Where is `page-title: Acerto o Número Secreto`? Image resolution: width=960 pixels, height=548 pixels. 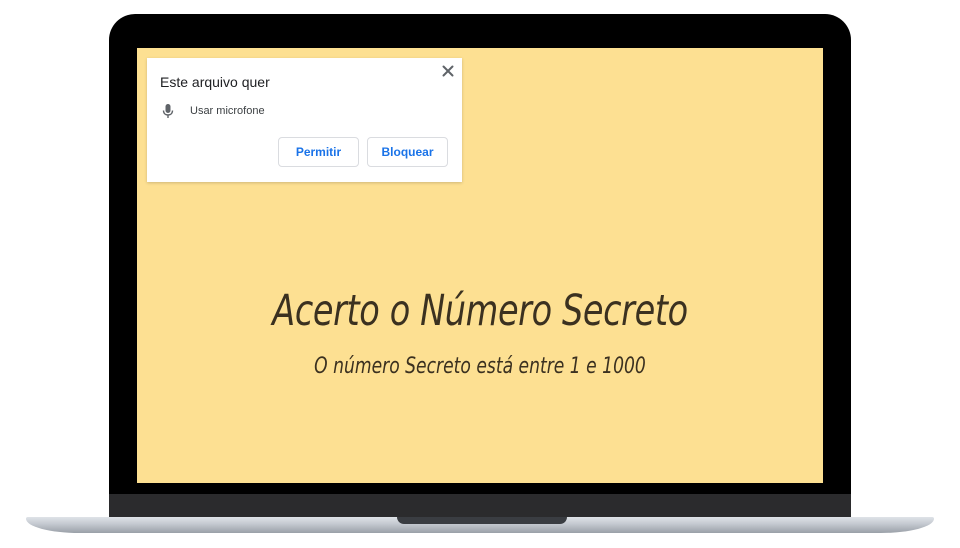
page-title: Acerto o Número Secreto is located at coordinates (480, 311).